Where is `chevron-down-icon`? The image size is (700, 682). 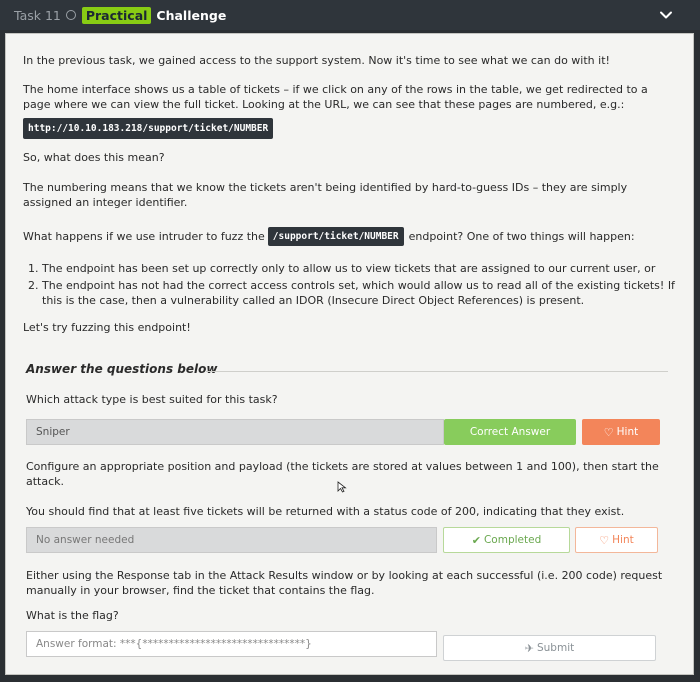 chevron-down-icon is located at coordinates (666, 15).